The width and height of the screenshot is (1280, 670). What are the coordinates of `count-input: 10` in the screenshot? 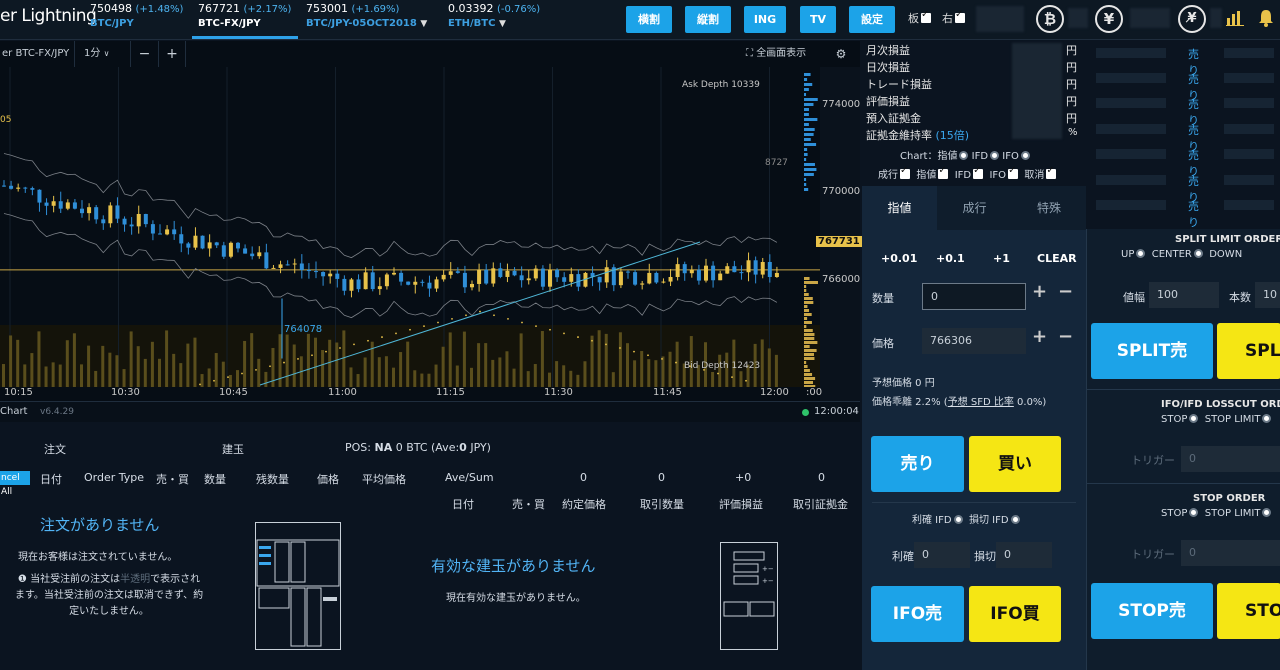 It's located at (1267, 295).